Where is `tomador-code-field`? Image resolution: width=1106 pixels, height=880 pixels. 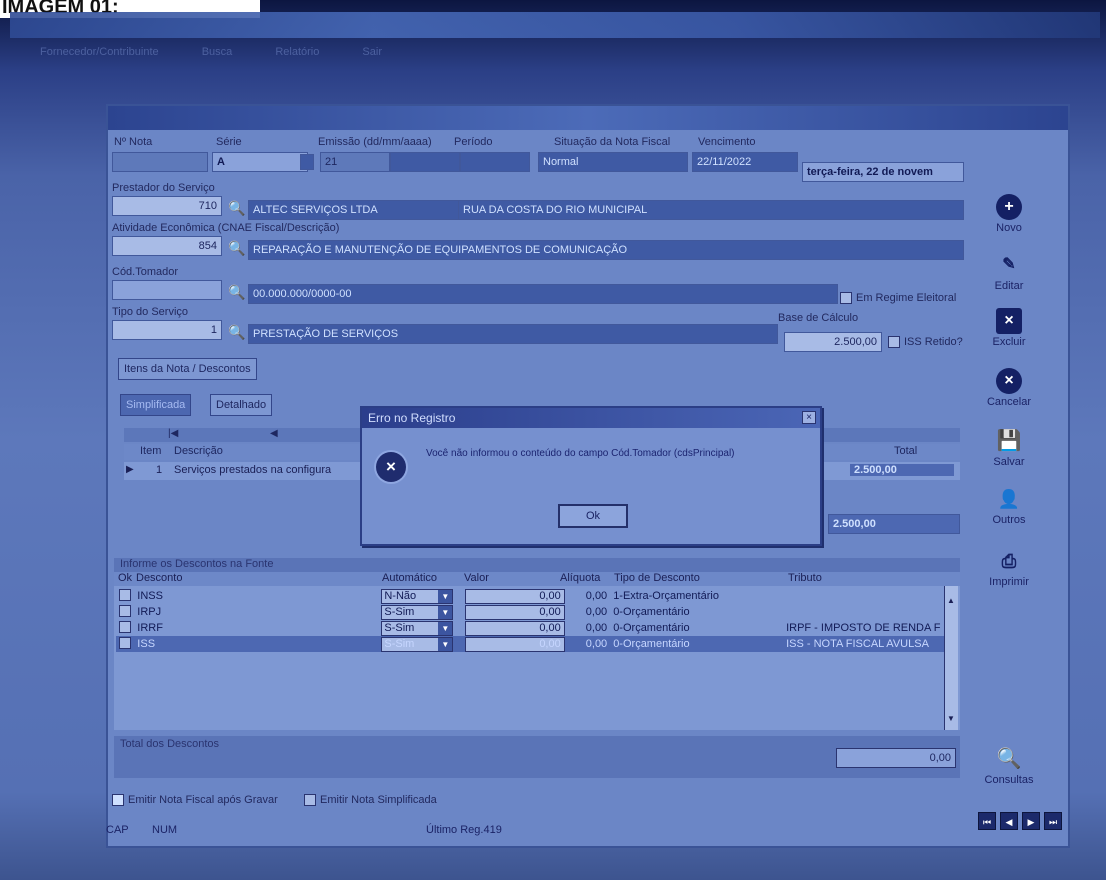 tomador-code-field is located at coordinates (167, 290).